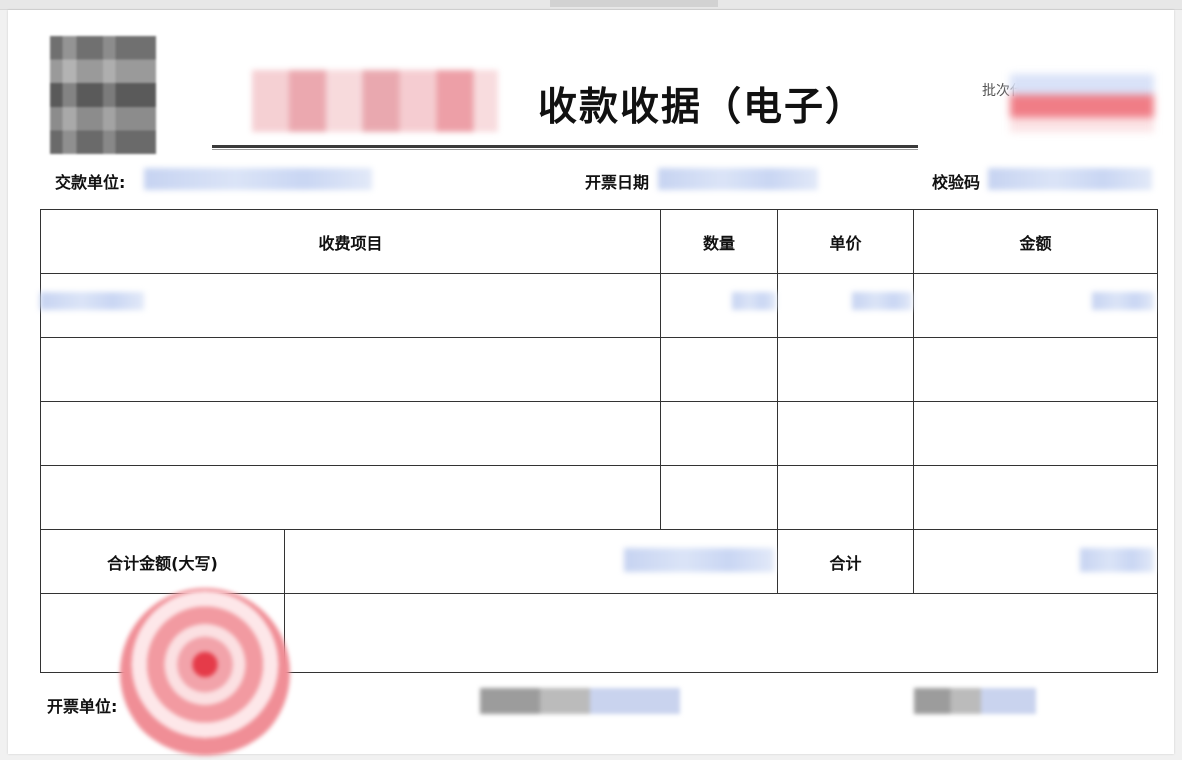 The width and height of the screenshot is (1182, 760). I want to click on issuer-value-redacted, so click(580, 701).